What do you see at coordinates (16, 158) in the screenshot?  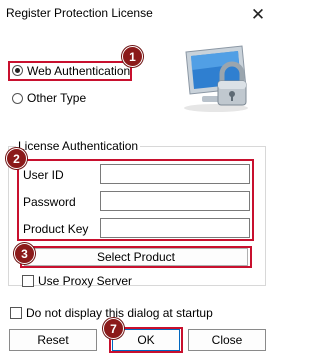 I see `badge-2: 2` at bounding box center [16, 158].